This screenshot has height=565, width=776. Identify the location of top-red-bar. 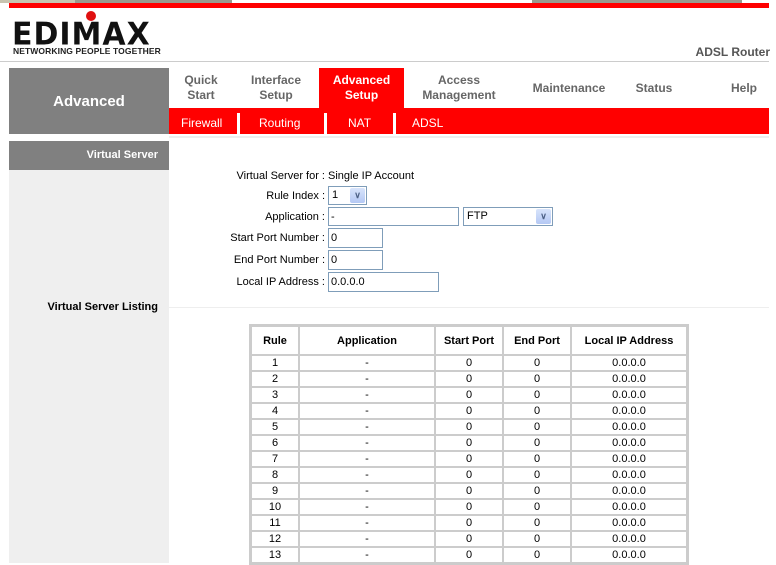
(389, 5).